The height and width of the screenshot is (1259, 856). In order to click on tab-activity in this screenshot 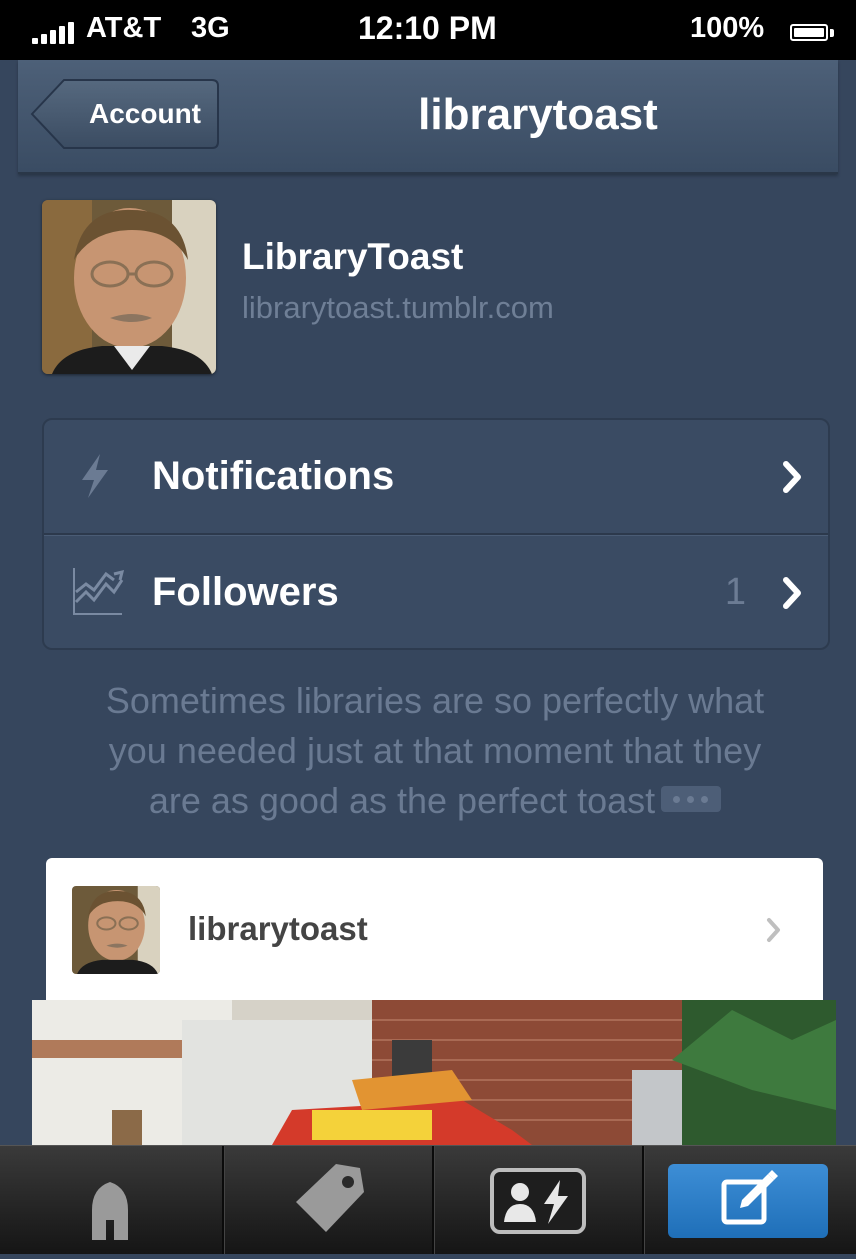, I will do `click(539, 1200)`.